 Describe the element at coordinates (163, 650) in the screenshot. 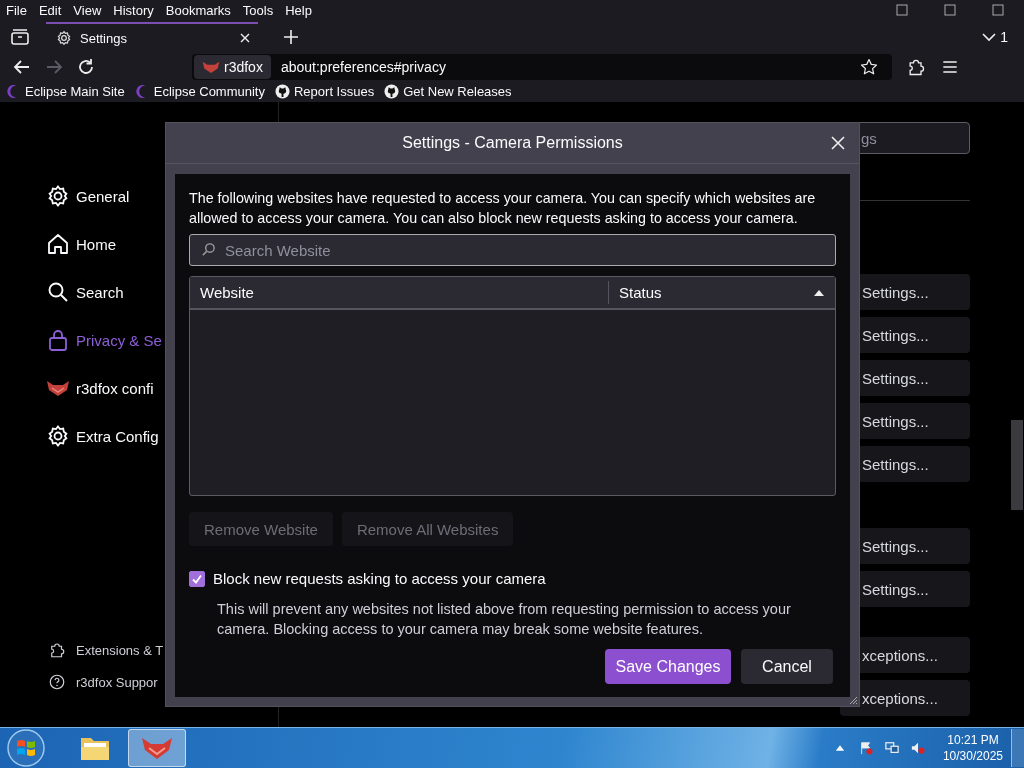

I see `sidebar-link: Extensions & T` at that location.